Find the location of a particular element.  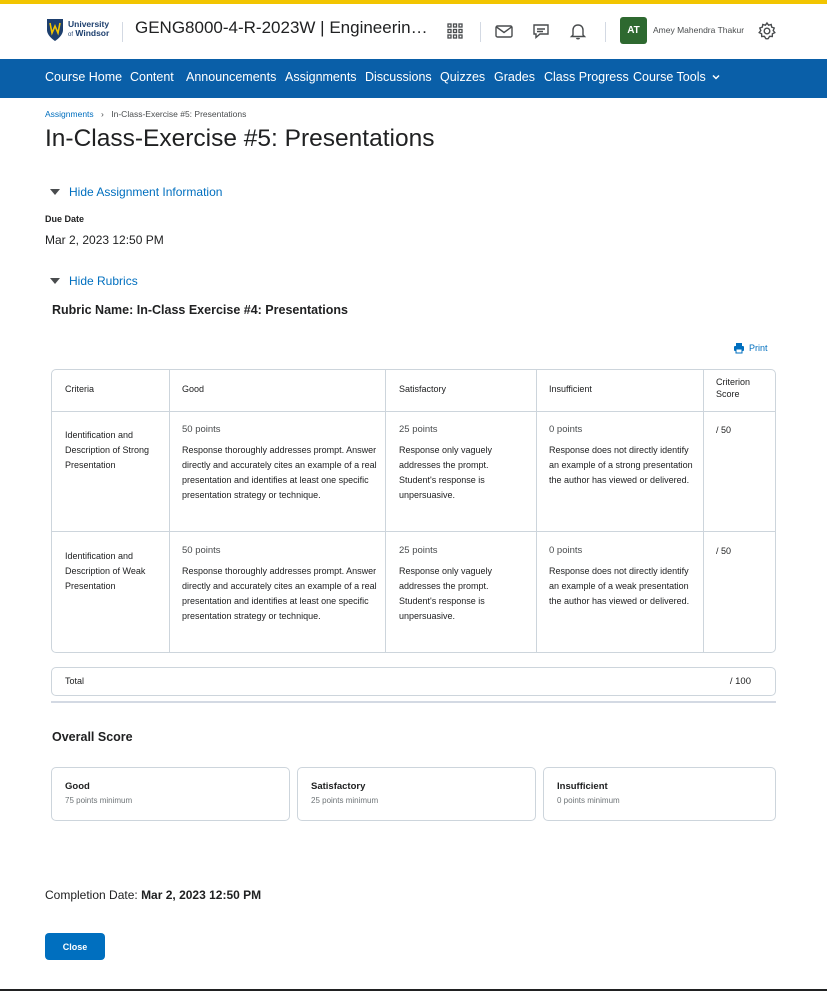

university-logo: University of Windsor is located at coordinates (78, 30).